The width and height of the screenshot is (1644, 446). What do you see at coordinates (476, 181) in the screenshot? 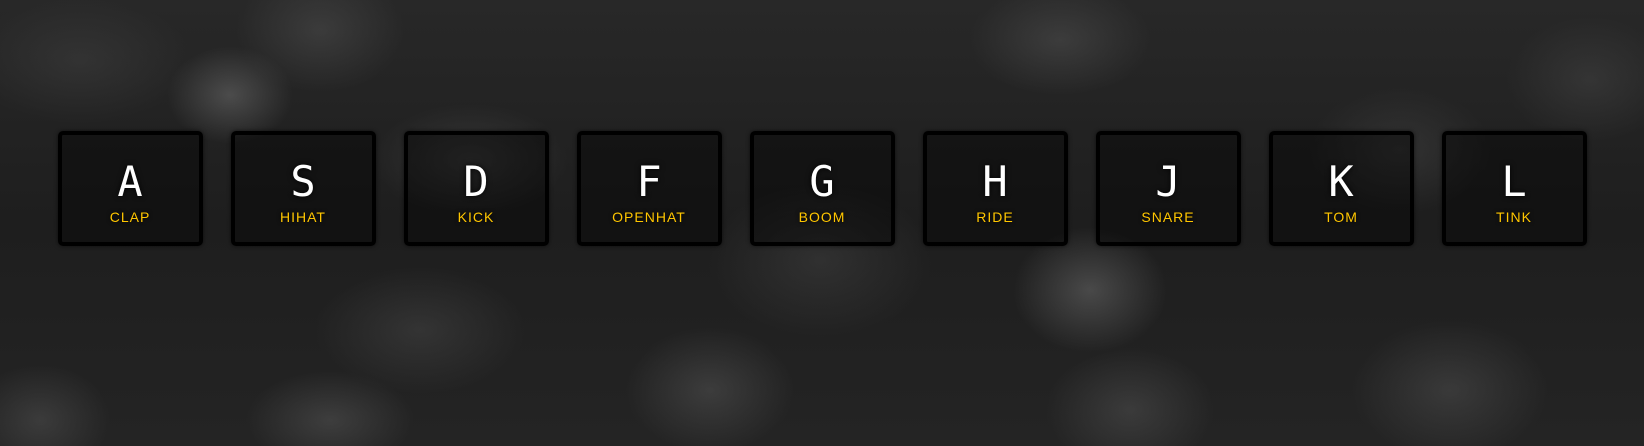
I see `key-letter: D` at bounding box center [476, 181].